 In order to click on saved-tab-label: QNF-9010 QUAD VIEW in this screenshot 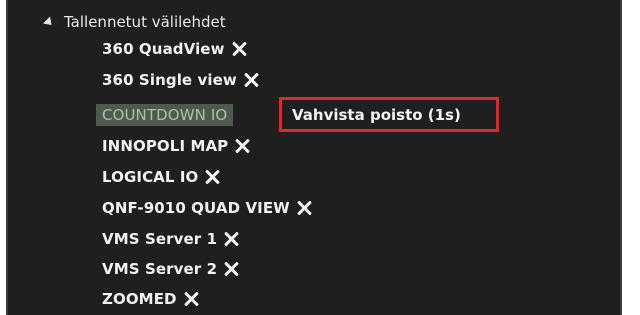, I will do `click(196, 208)`.